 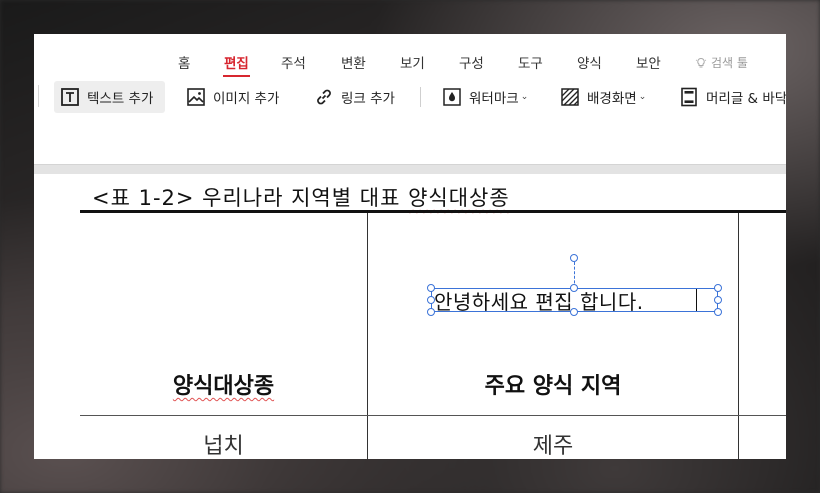 I want to click on background-dropdown: 배경화면 ⌄, so click(x=603, y=97).